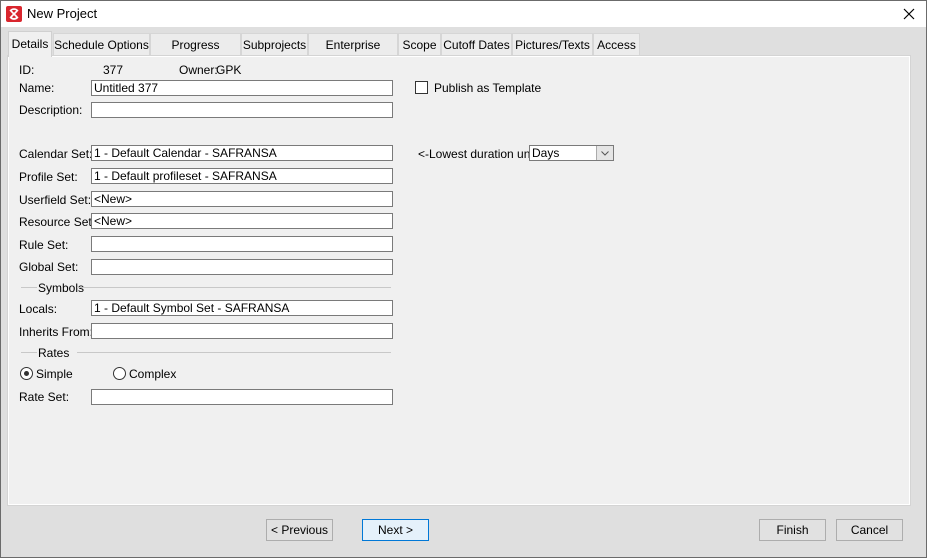  Describe the element at coordinates (552, 44) in the screenshot. I see `tab-pictures-texts: Pictures/Texts` at that location.